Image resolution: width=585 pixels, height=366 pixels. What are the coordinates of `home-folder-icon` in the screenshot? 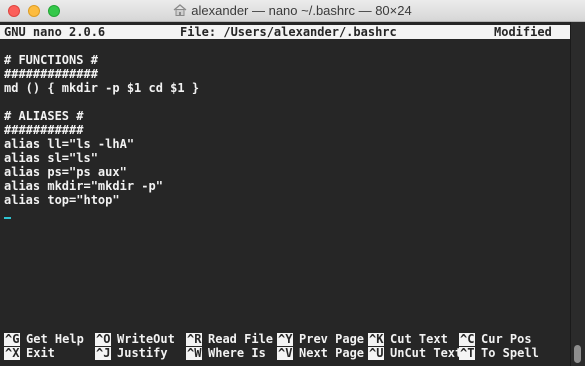 It's located at (180, 10).